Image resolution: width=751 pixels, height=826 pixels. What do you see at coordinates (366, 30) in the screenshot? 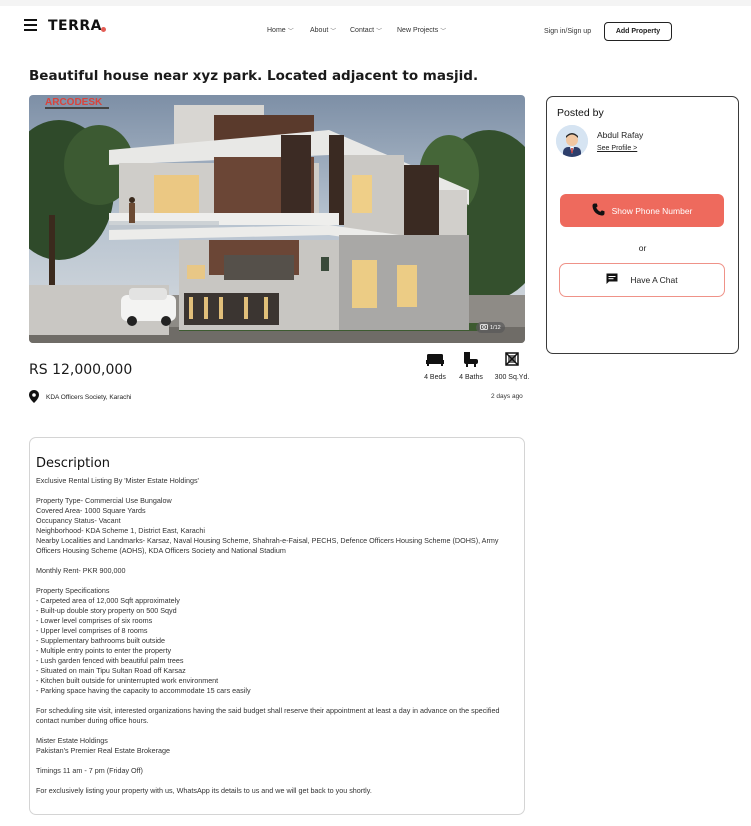
I see `nav-contact: Contact ﹀` at bounding box center [366, 30].